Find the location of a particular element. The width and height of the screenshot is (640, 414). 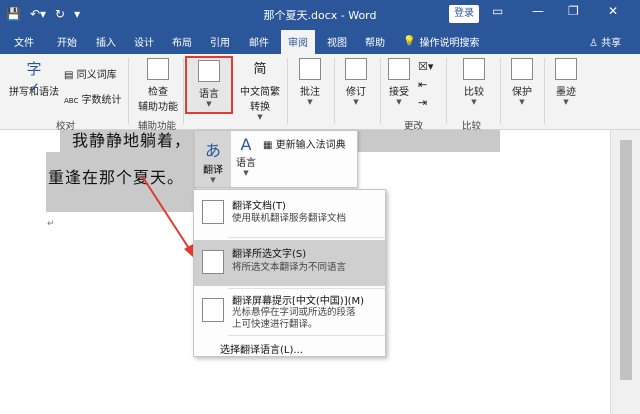

menu-item-title: 翻译屏幕提示[中文(中国)](M) is located at coordinates (298, 301).